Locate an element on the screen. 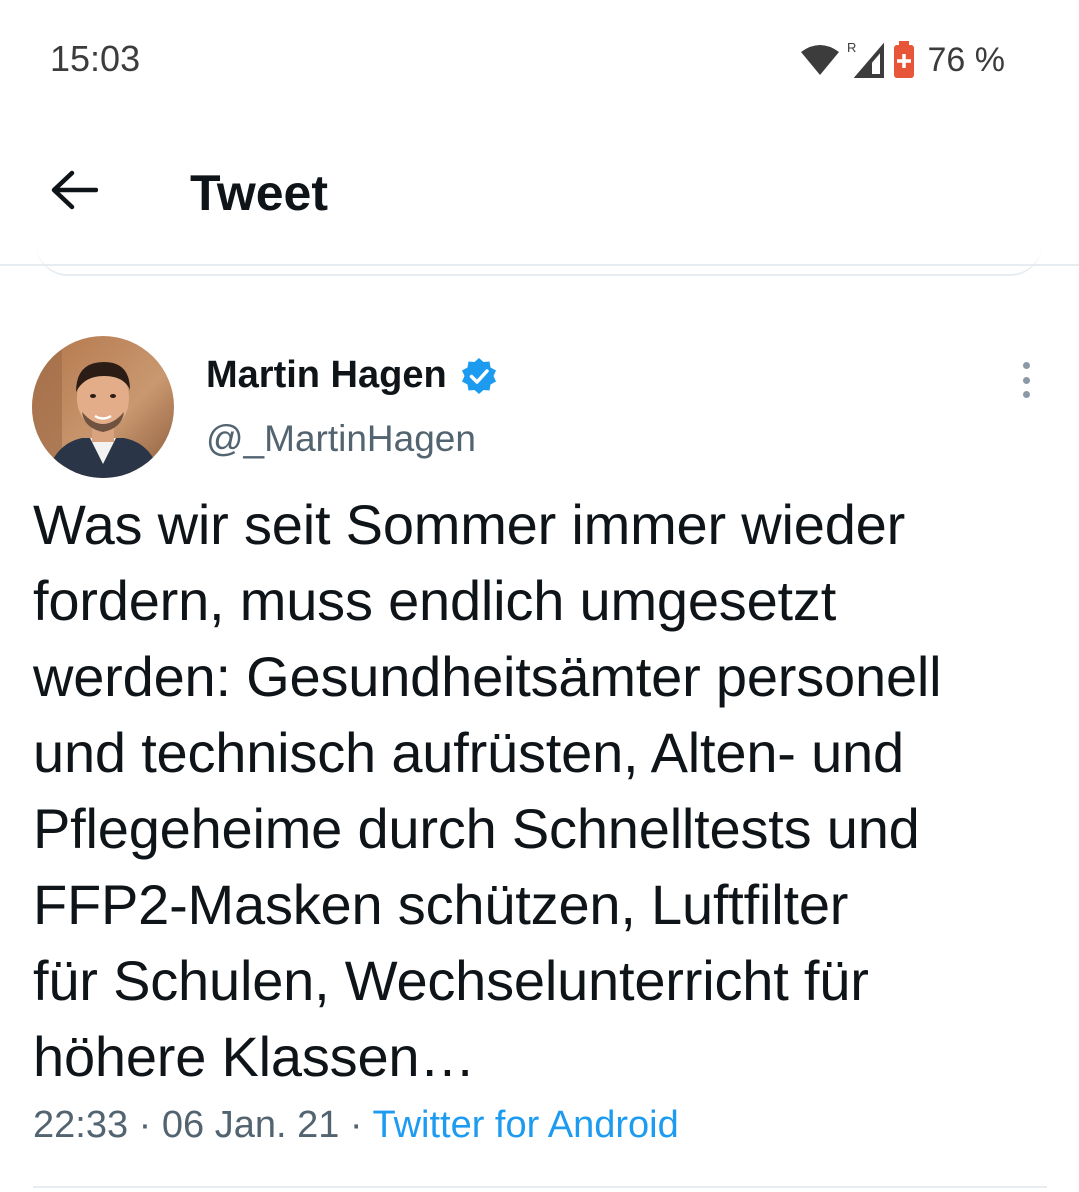 This screenshot has height=1192, width=1079. signal-roaming-icon: R is located at coordinates (865, 59).